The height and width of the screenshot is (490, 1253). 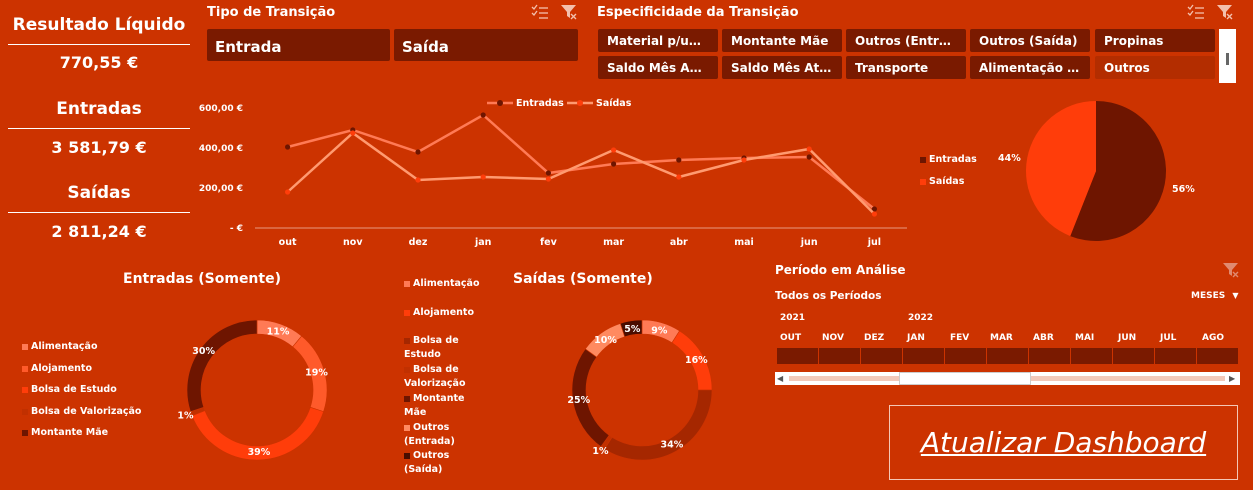 I want to click on kpi-divider, so click(x=99, y=212).